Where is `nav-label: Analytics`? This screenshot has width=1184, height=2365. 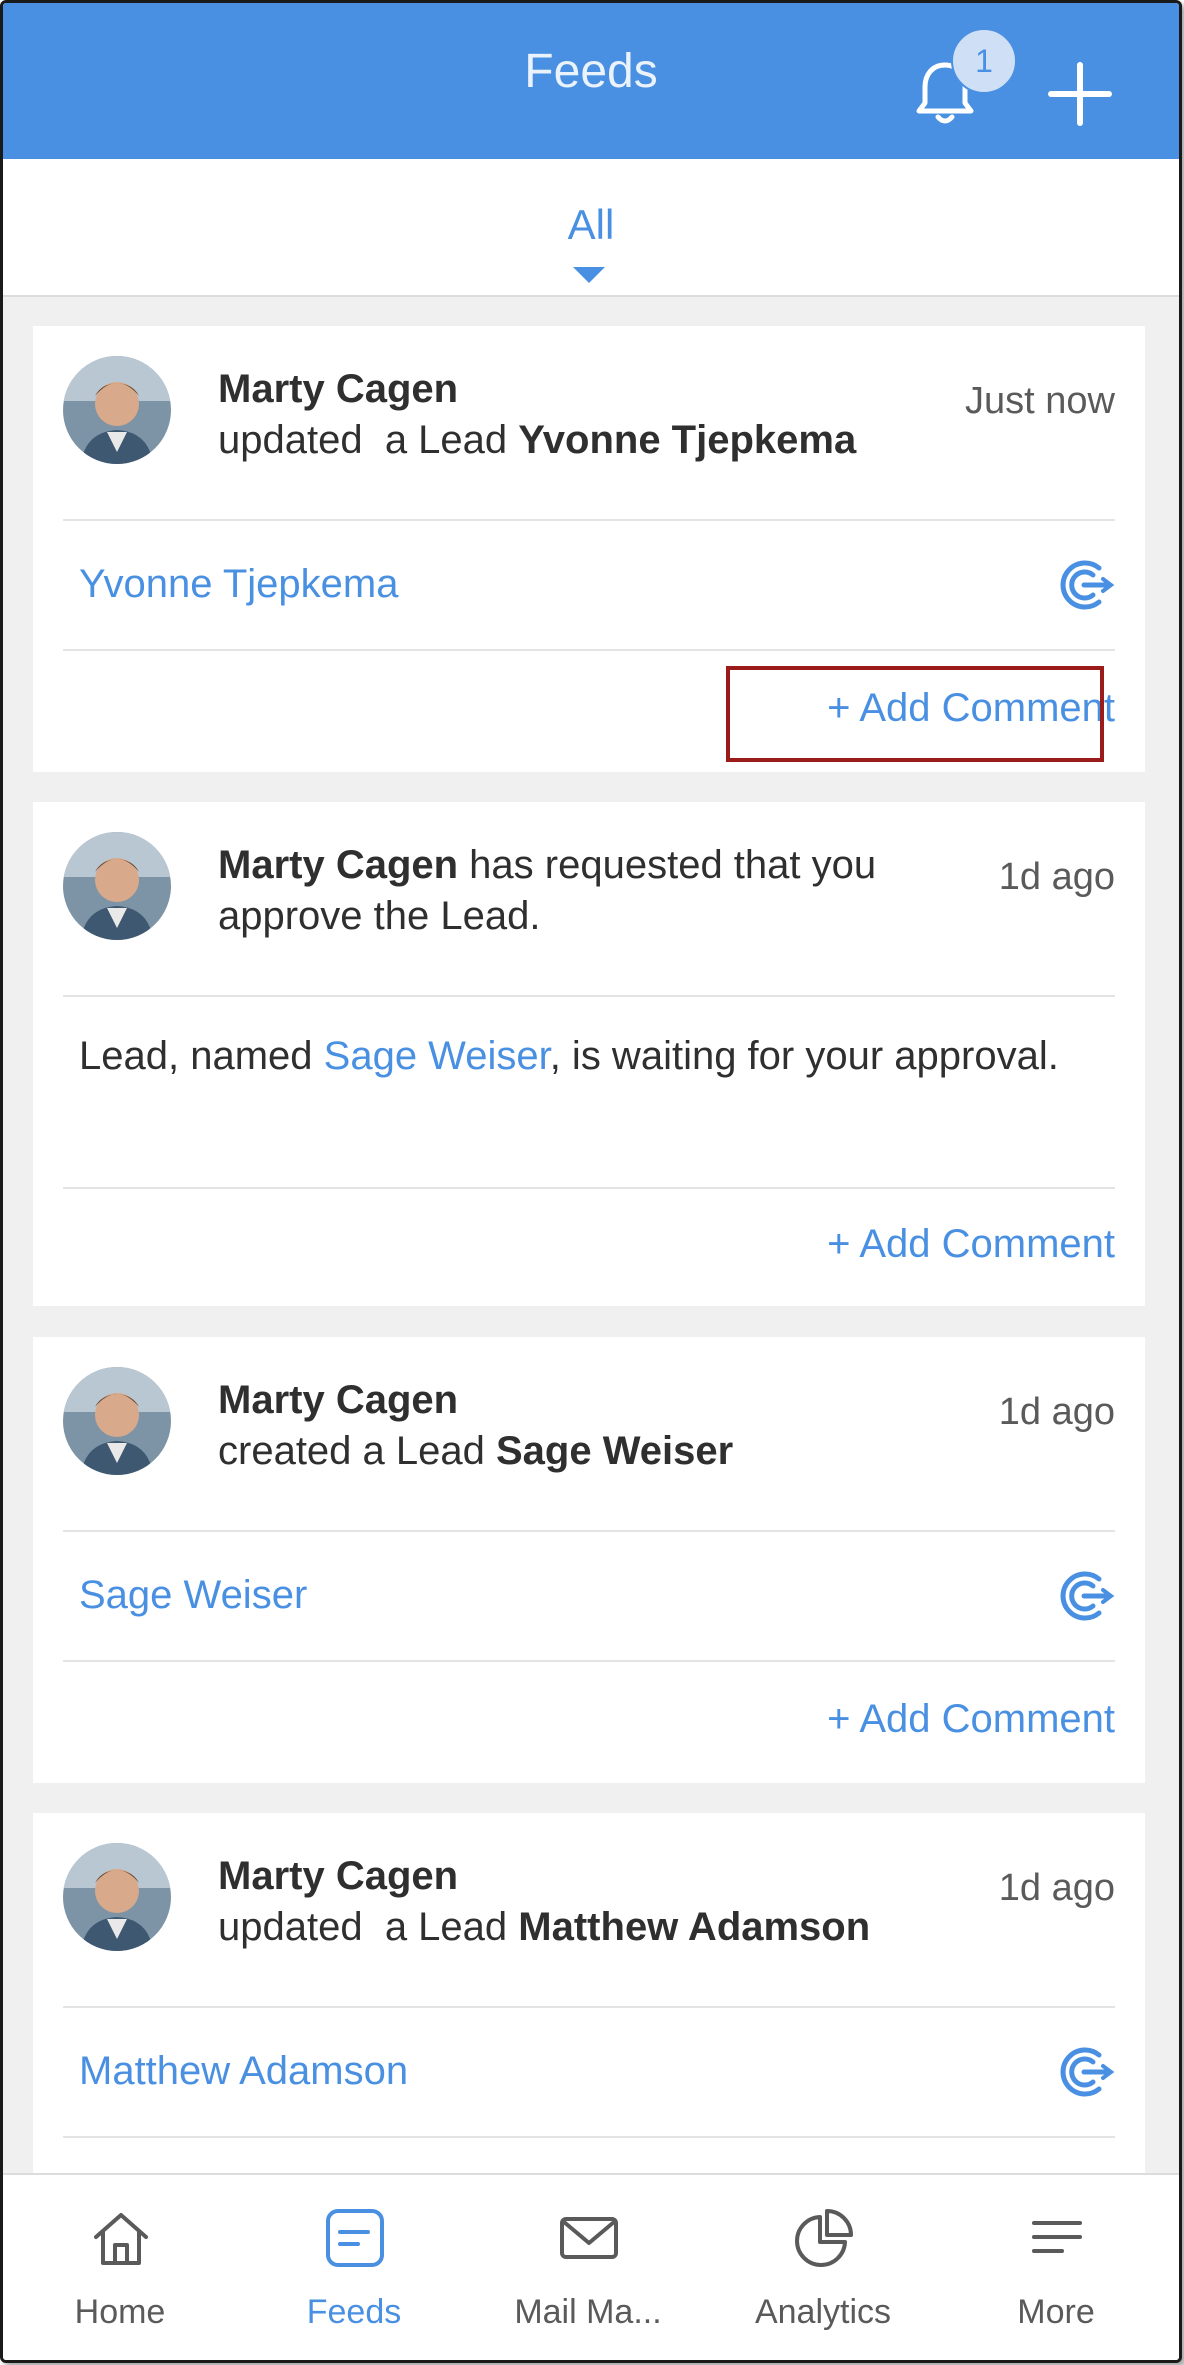
nav-label: Analytics is located at coordinates (823, 2312).